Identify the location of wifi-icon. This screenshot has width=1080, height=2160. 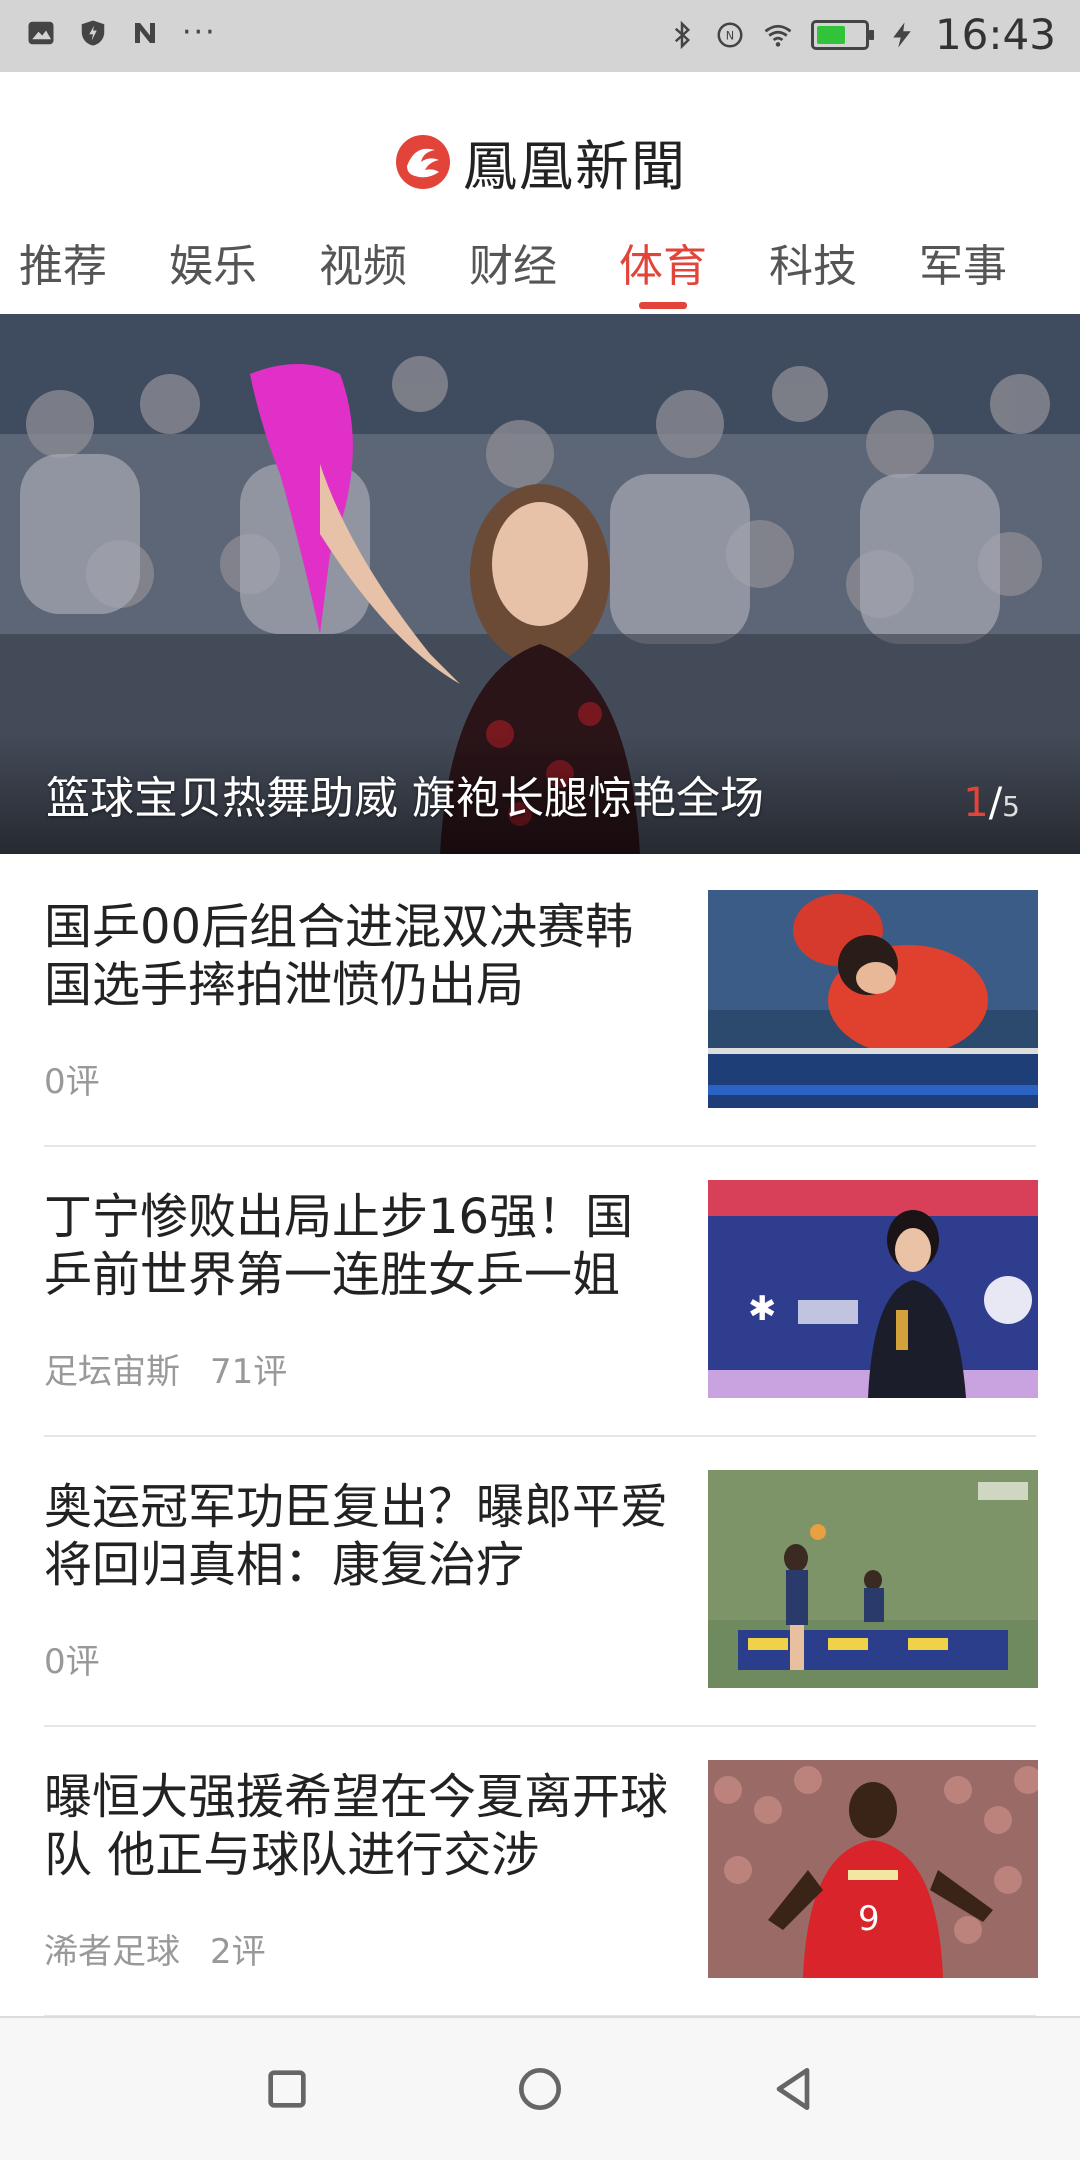
(778, 35).